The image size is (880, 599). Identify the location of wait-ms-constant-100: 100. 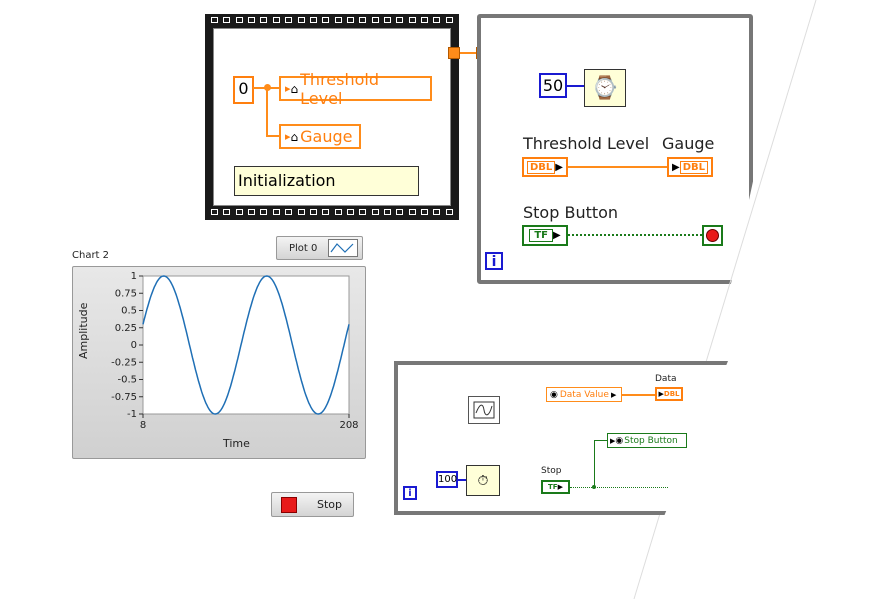
(447, 479).